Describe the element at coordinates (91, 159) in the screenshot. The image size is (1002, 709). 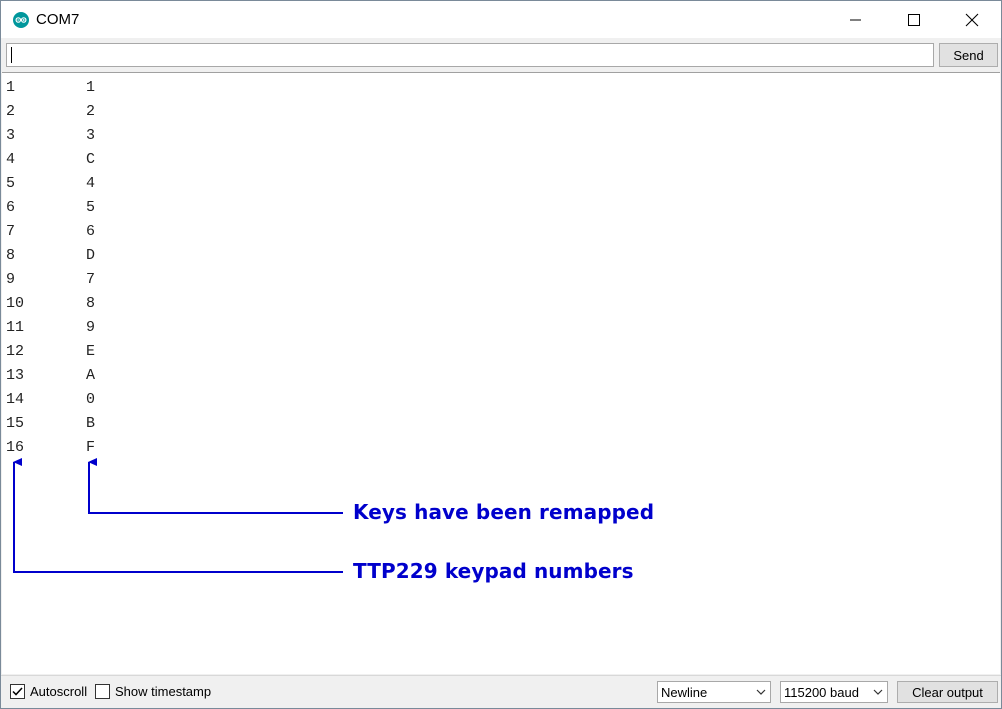
I see `remapped-key: C` at that location.